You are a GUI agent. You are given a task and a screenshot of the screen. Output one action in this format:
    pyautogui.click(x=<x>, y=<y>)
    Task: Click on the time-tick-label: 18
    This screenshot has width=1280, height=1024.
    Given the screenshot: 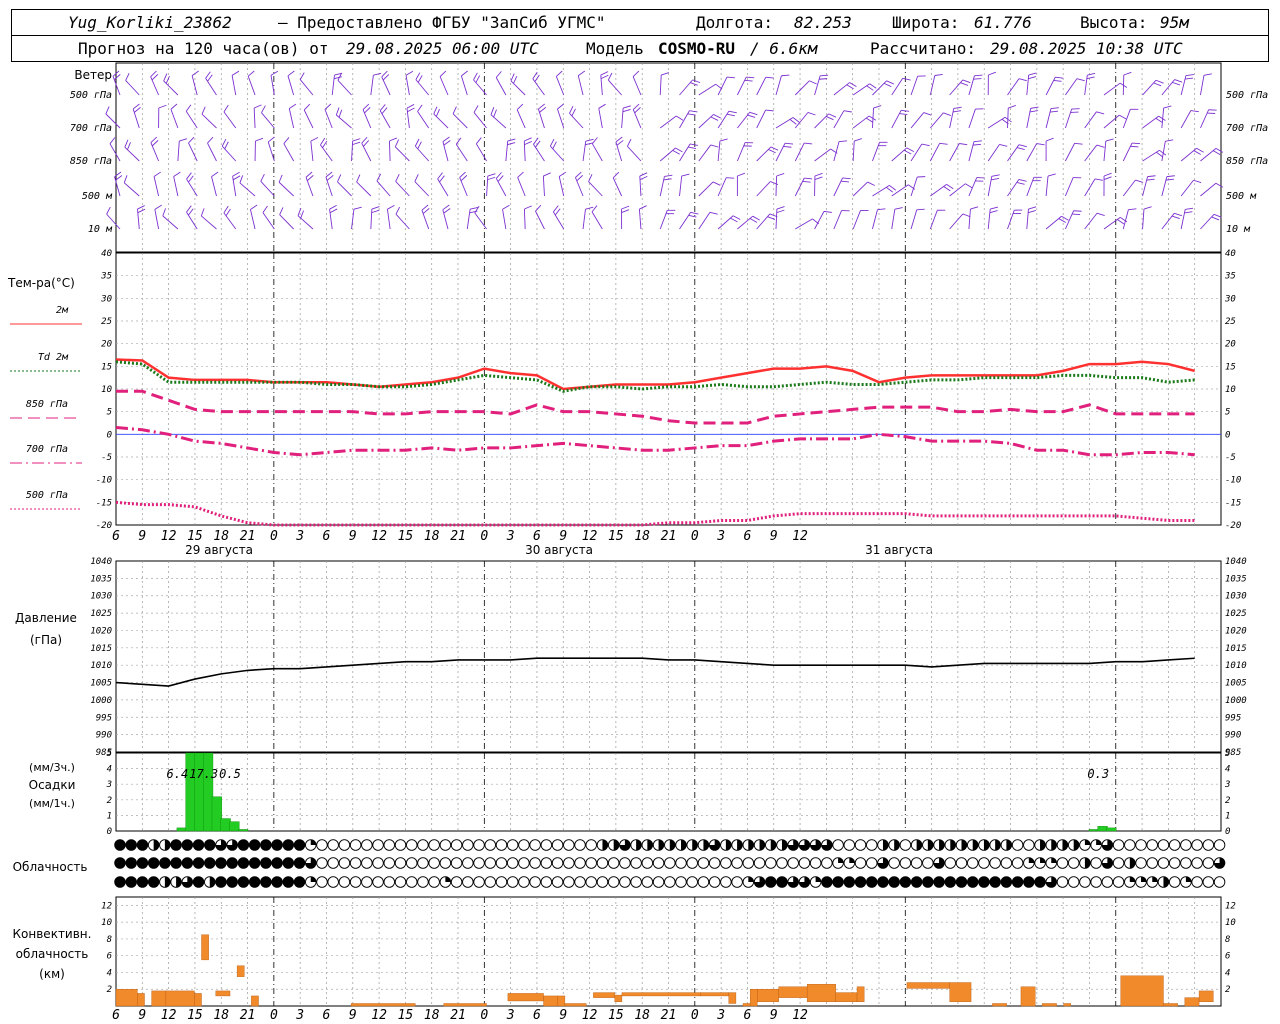 What is the action you would take?
    pyautogui.click(x=432, y=536)
    